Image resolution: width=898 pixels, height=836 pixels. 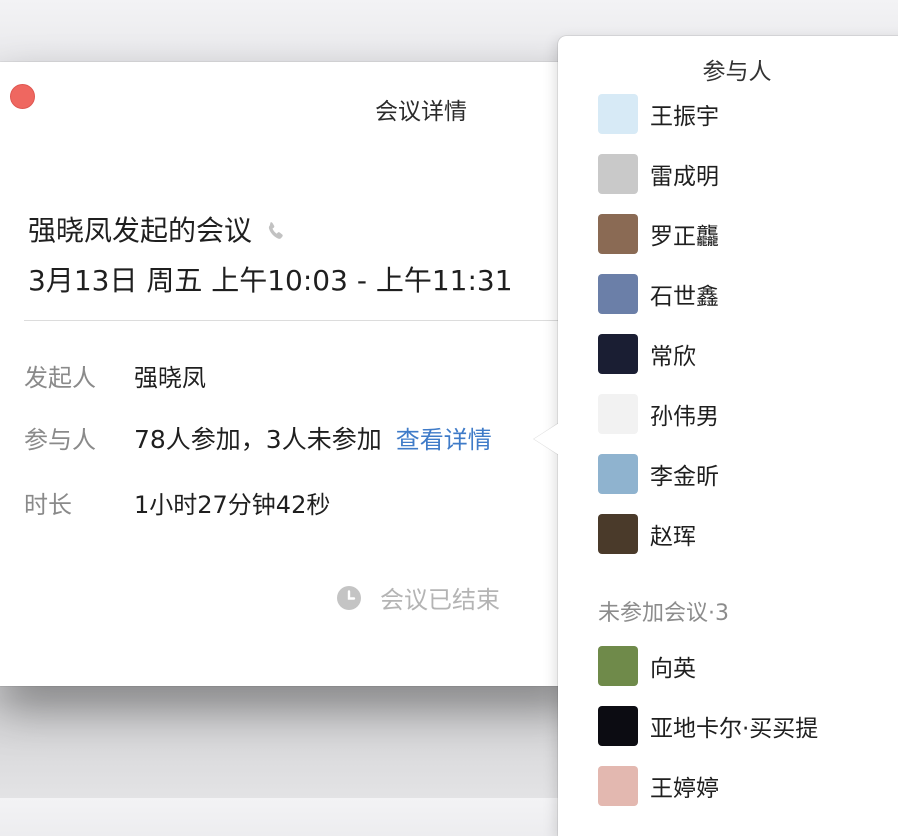 I want to click on participant-item: 雷成明, so click(x=658, y=174).